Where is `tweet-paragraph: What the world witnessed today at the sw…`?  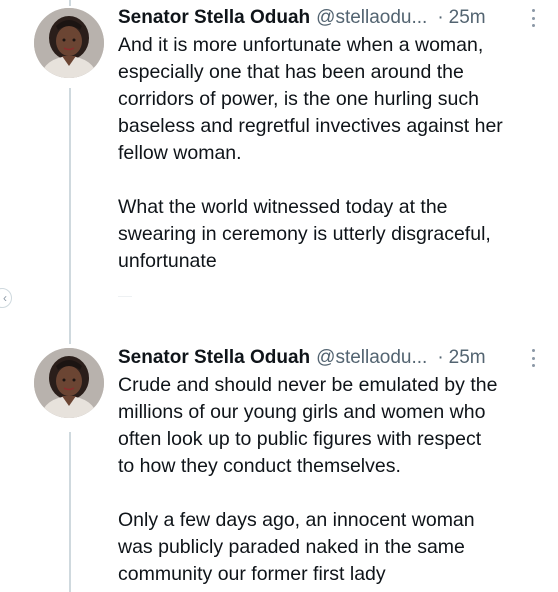
tweet-paragraph: What the world witnessed today at the sw… is located at coordinates (304, 234).